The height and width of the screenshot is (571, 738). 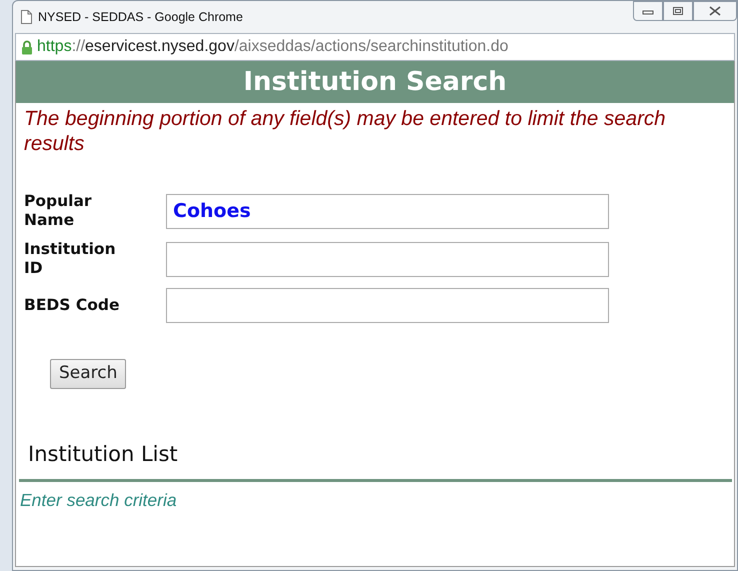 I want to click on page-icon, so click(x=26, y=17).